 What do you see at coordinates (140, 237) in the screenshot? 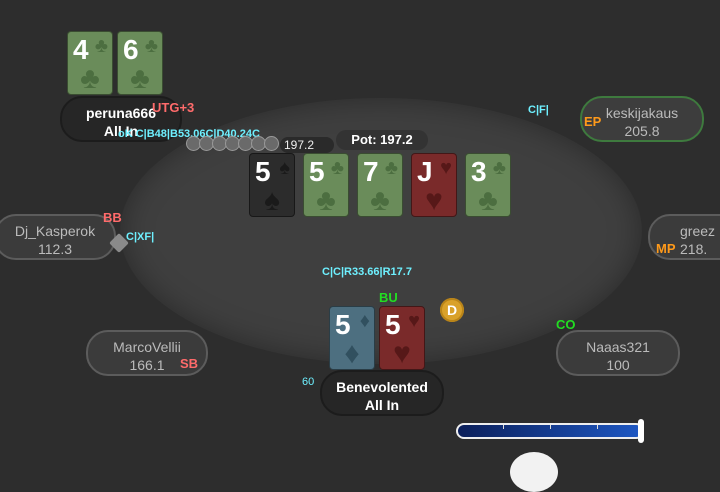
I see `action-history: C|XF|` at bounding box center [140, 237].